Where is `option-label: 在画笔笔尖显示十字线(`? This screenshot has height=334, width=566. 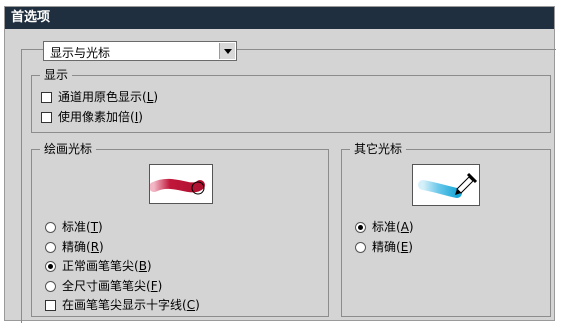 option-label: 在画笔笔尖显示十字线( is located at coordinates (124, 305).